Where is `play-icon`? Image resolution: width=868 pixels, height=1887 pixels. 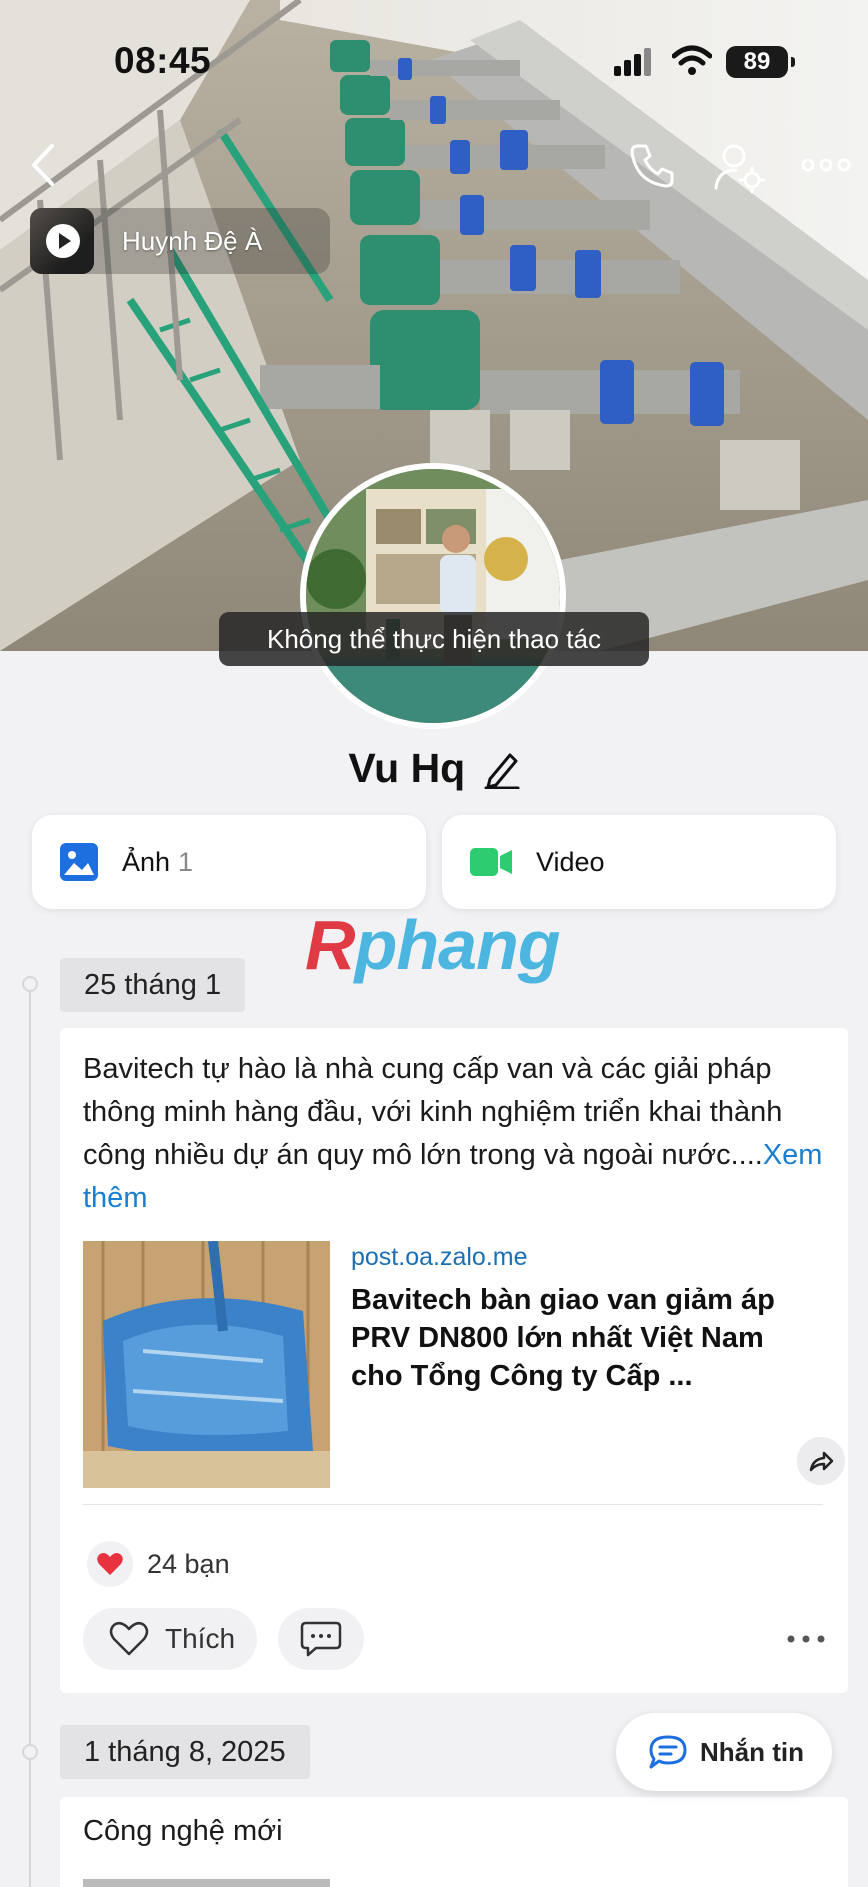 play-icon is located at coordinates (63, 241).